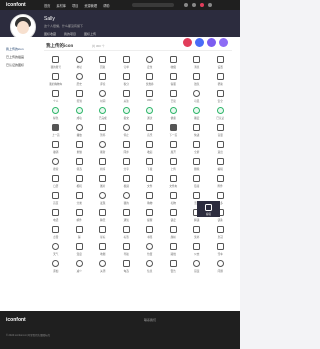 Image resolution: width=320 pixels, height=349 pixels. Describe the element at coordinates (56, 130) in the screenshot. I see `icon-card: 上一首` at that location.